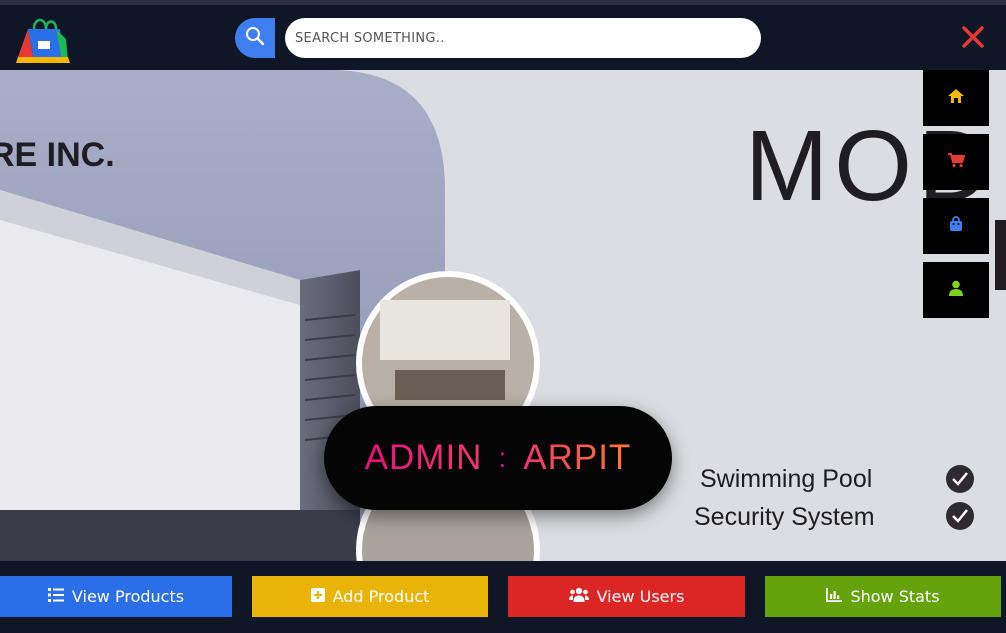 The height and width of the screenshot is (633, 1006). Describe the element at coordinates (895, 596) in the screenshot. I see `show-stats-label: Show Stats` at that location.